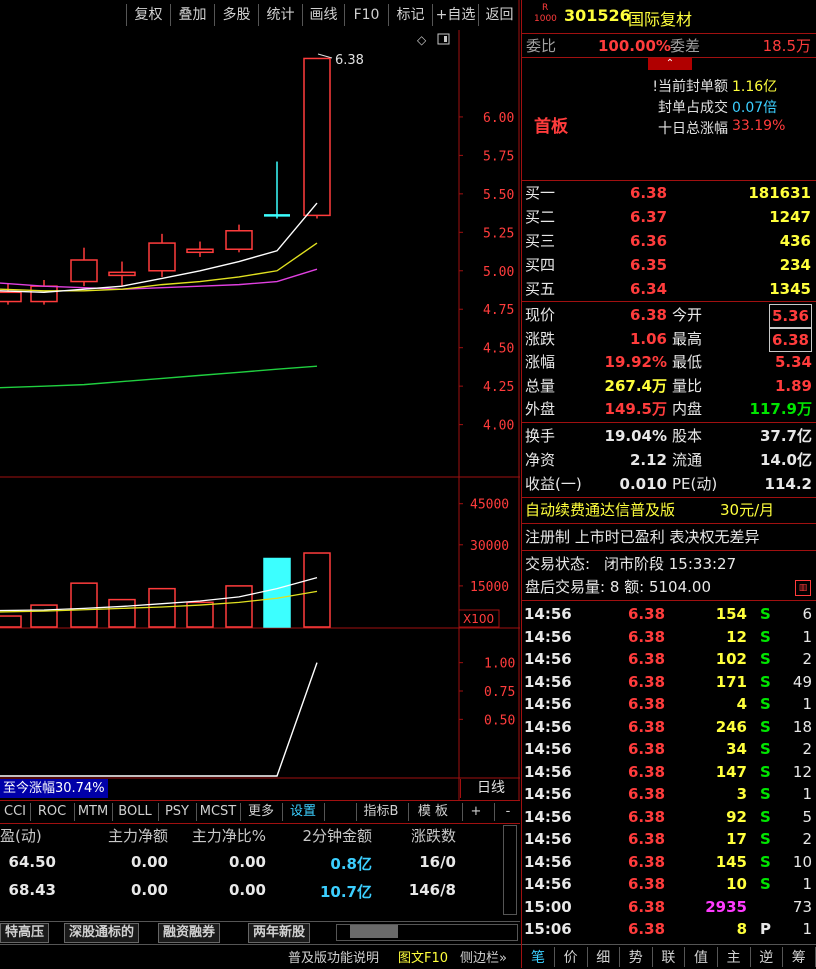 The image size is (816, 969). I want to click on quote-label: 涨跌, so click(540, 338).